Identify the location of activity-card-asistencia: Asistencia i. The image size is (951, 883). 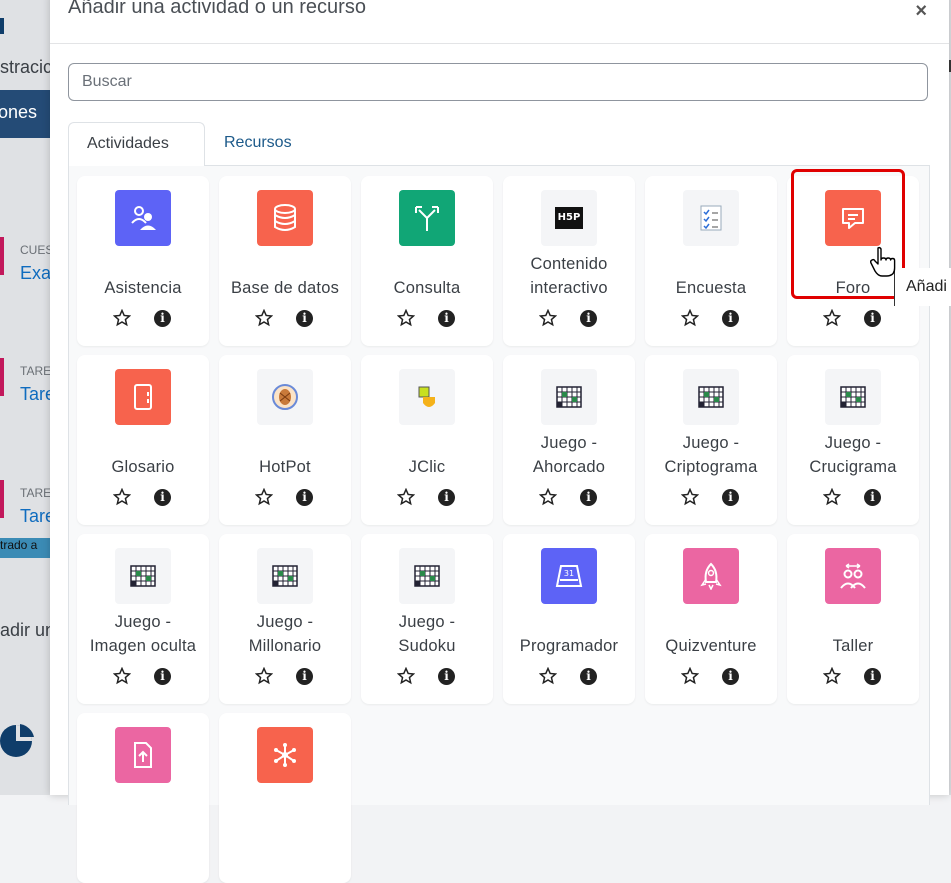
(143, 261).